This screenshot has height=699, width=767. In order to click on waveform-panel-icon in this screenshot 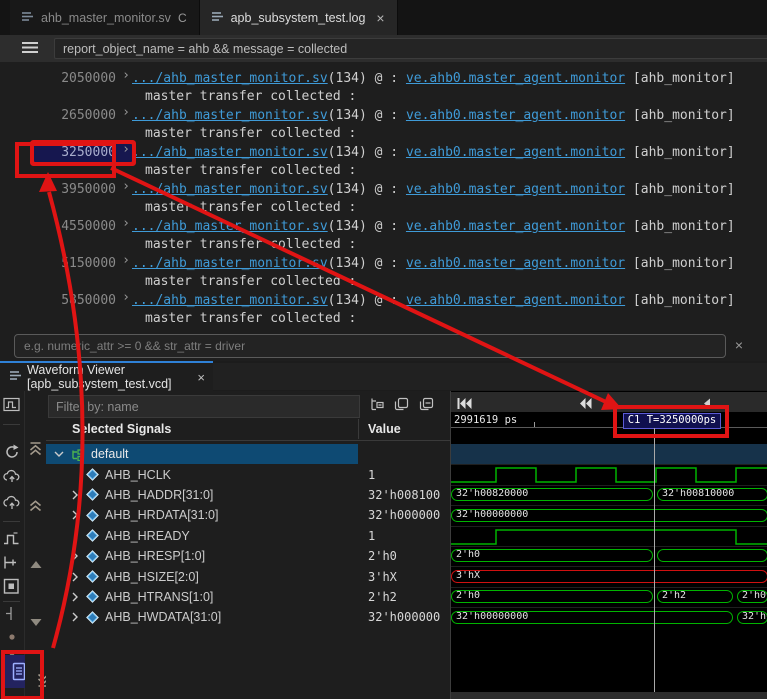, I will do `click(12, 407)`.